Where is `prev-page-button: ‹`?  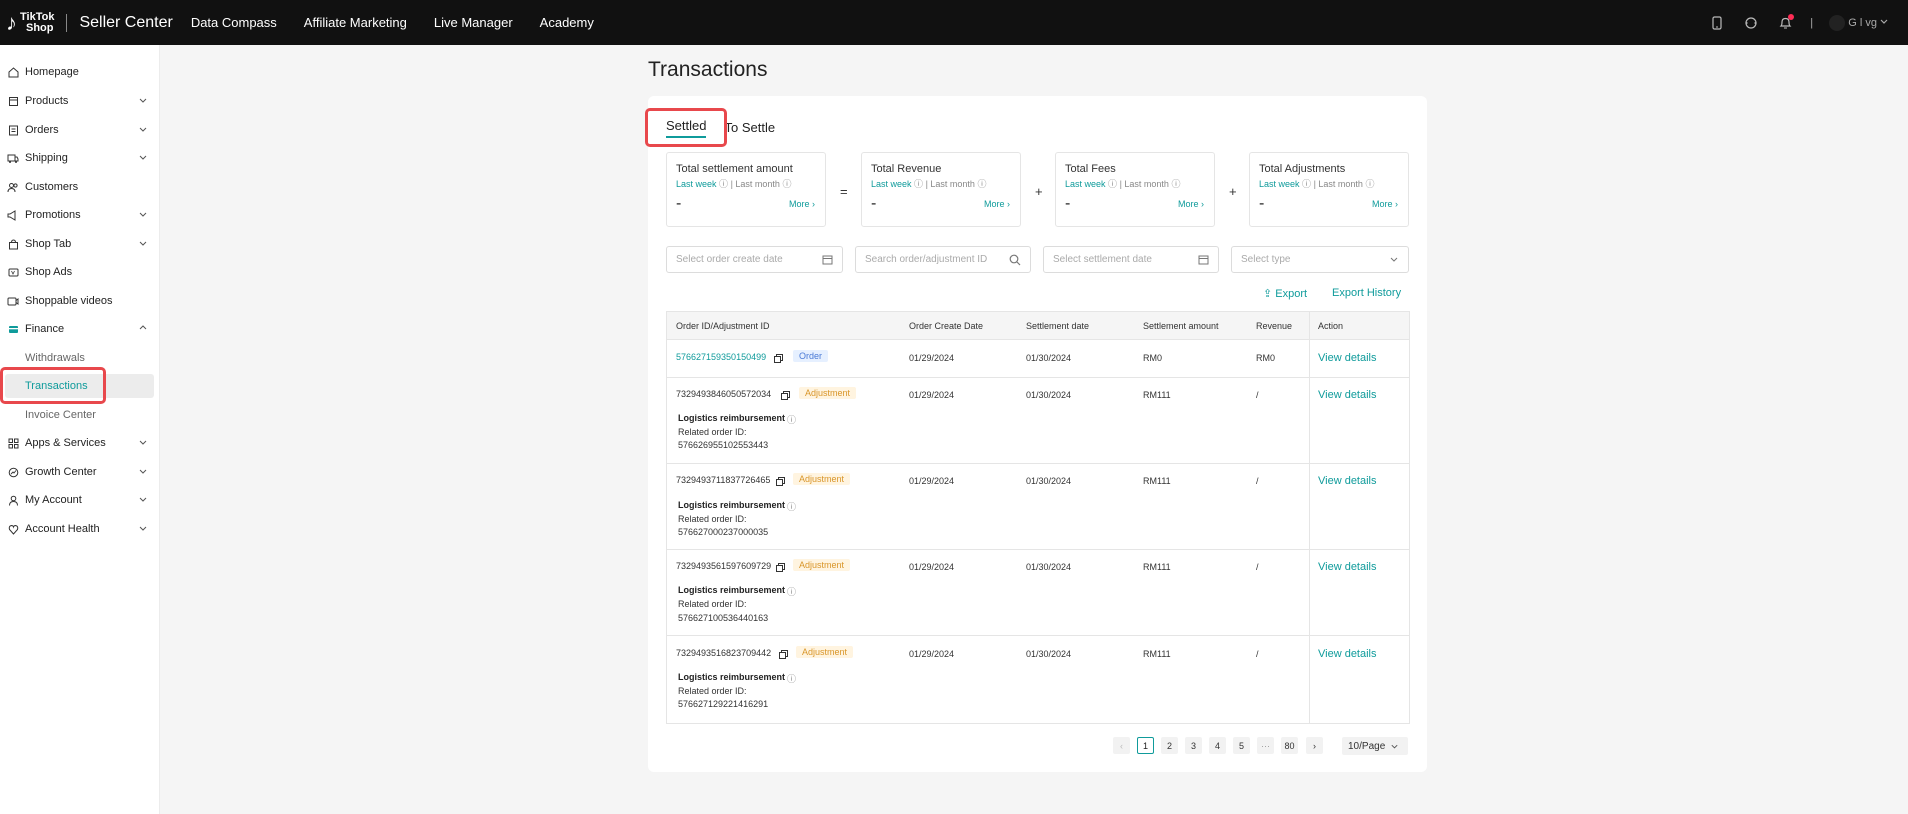 prev-page-button: ‹ is located at coordinates (1121, 745).